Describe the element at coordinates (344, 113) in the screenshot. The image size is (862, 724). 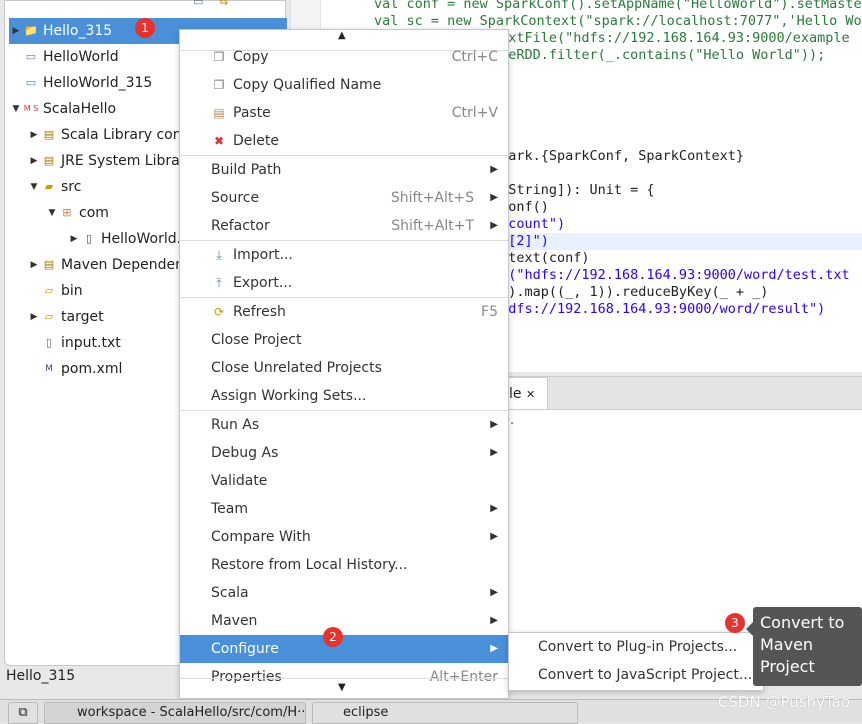
I see `menu-item-paste: ▤ Paste Ctrl+V` at that location.